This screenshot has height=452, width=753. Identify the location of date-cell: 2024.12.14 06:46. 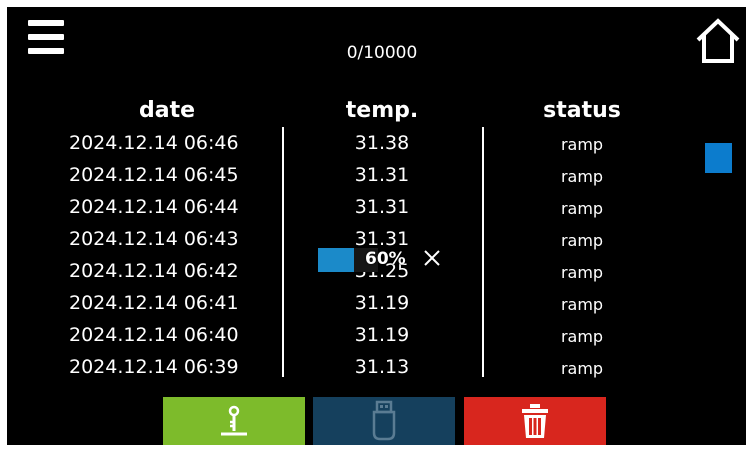
(154, 143).